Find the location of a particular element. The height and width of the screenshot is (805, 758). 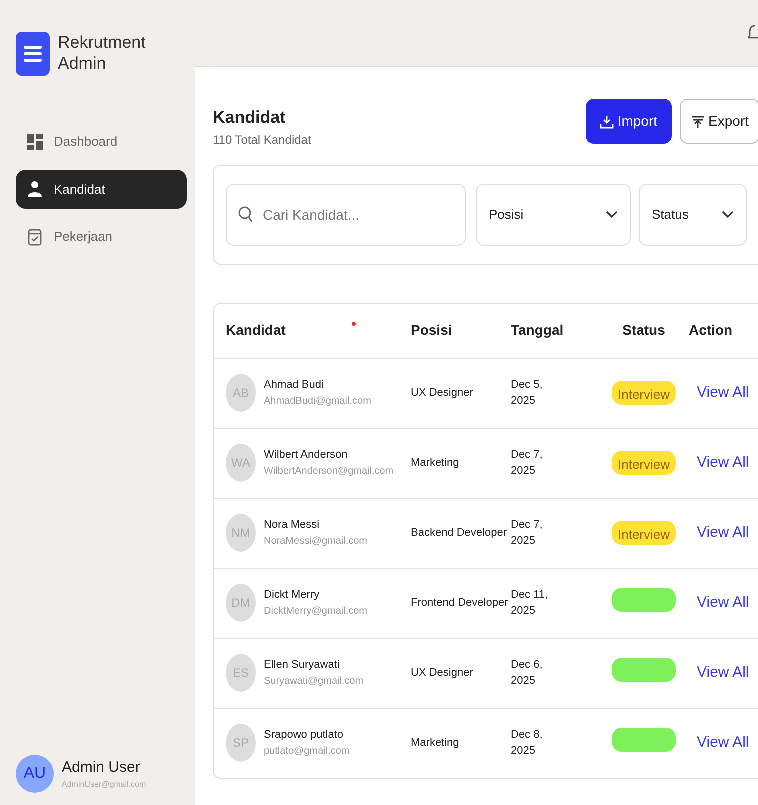

candidate-name: Ellen Suryawati is located at coordinates (302, 666).